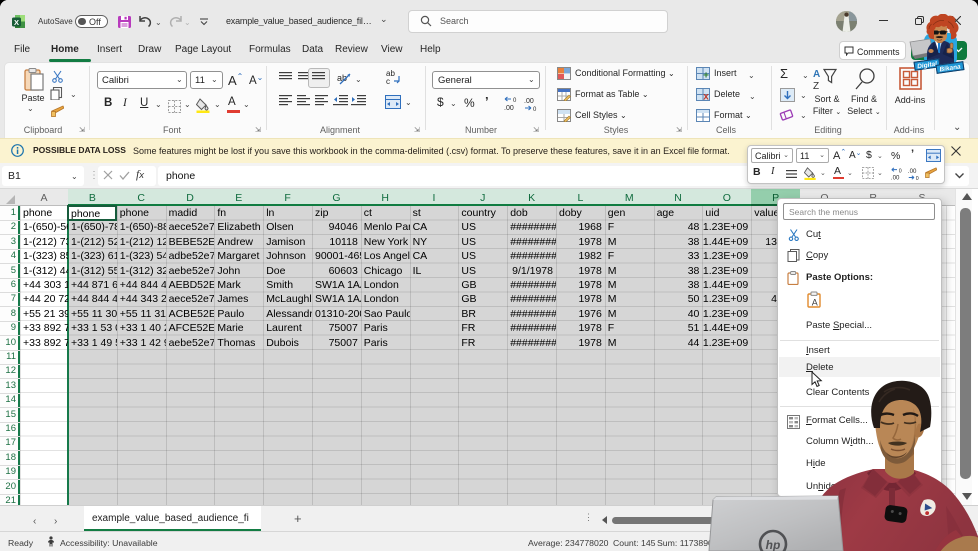 The height and width of the screenshot is (551, 978). I want to click on svg-text: Z, so click(816, 86).